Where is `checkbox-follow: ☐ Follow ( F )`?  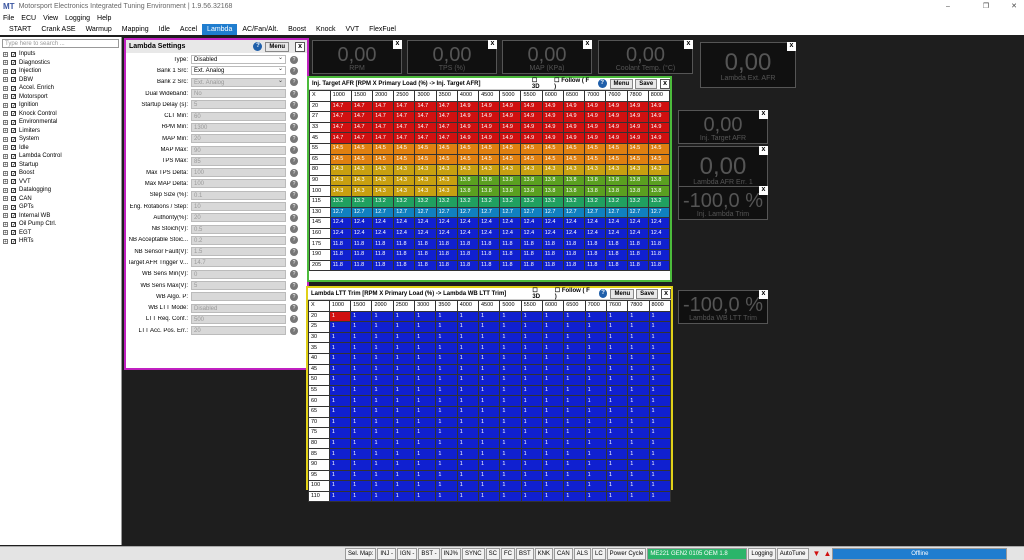 checkbox-follow: ☐ Follow ( F ) is located at coordinates (574, 293).